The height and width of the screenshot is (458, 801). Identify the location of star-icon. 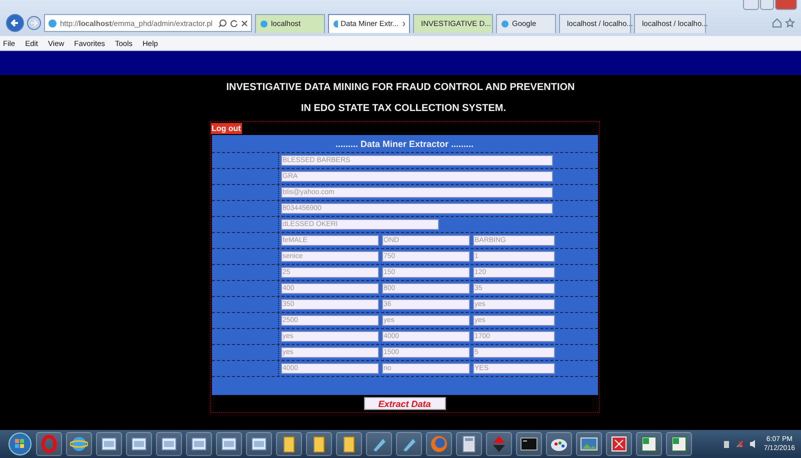
(790, 23).